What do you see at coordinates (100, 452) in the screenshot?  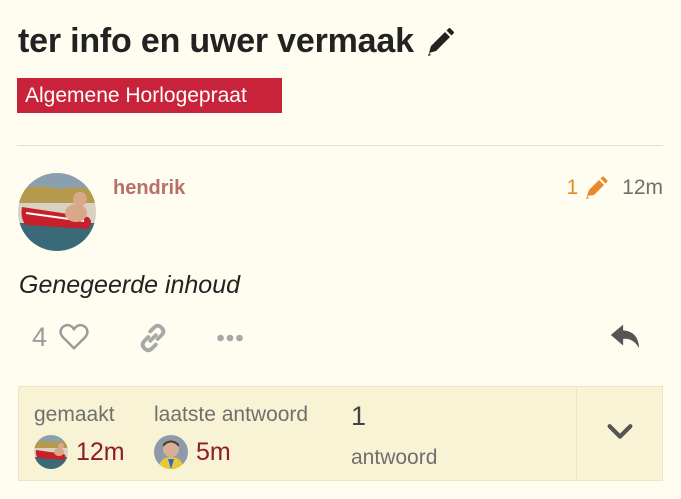 I see `created-age: 12m` at bounding box center [100, 452].